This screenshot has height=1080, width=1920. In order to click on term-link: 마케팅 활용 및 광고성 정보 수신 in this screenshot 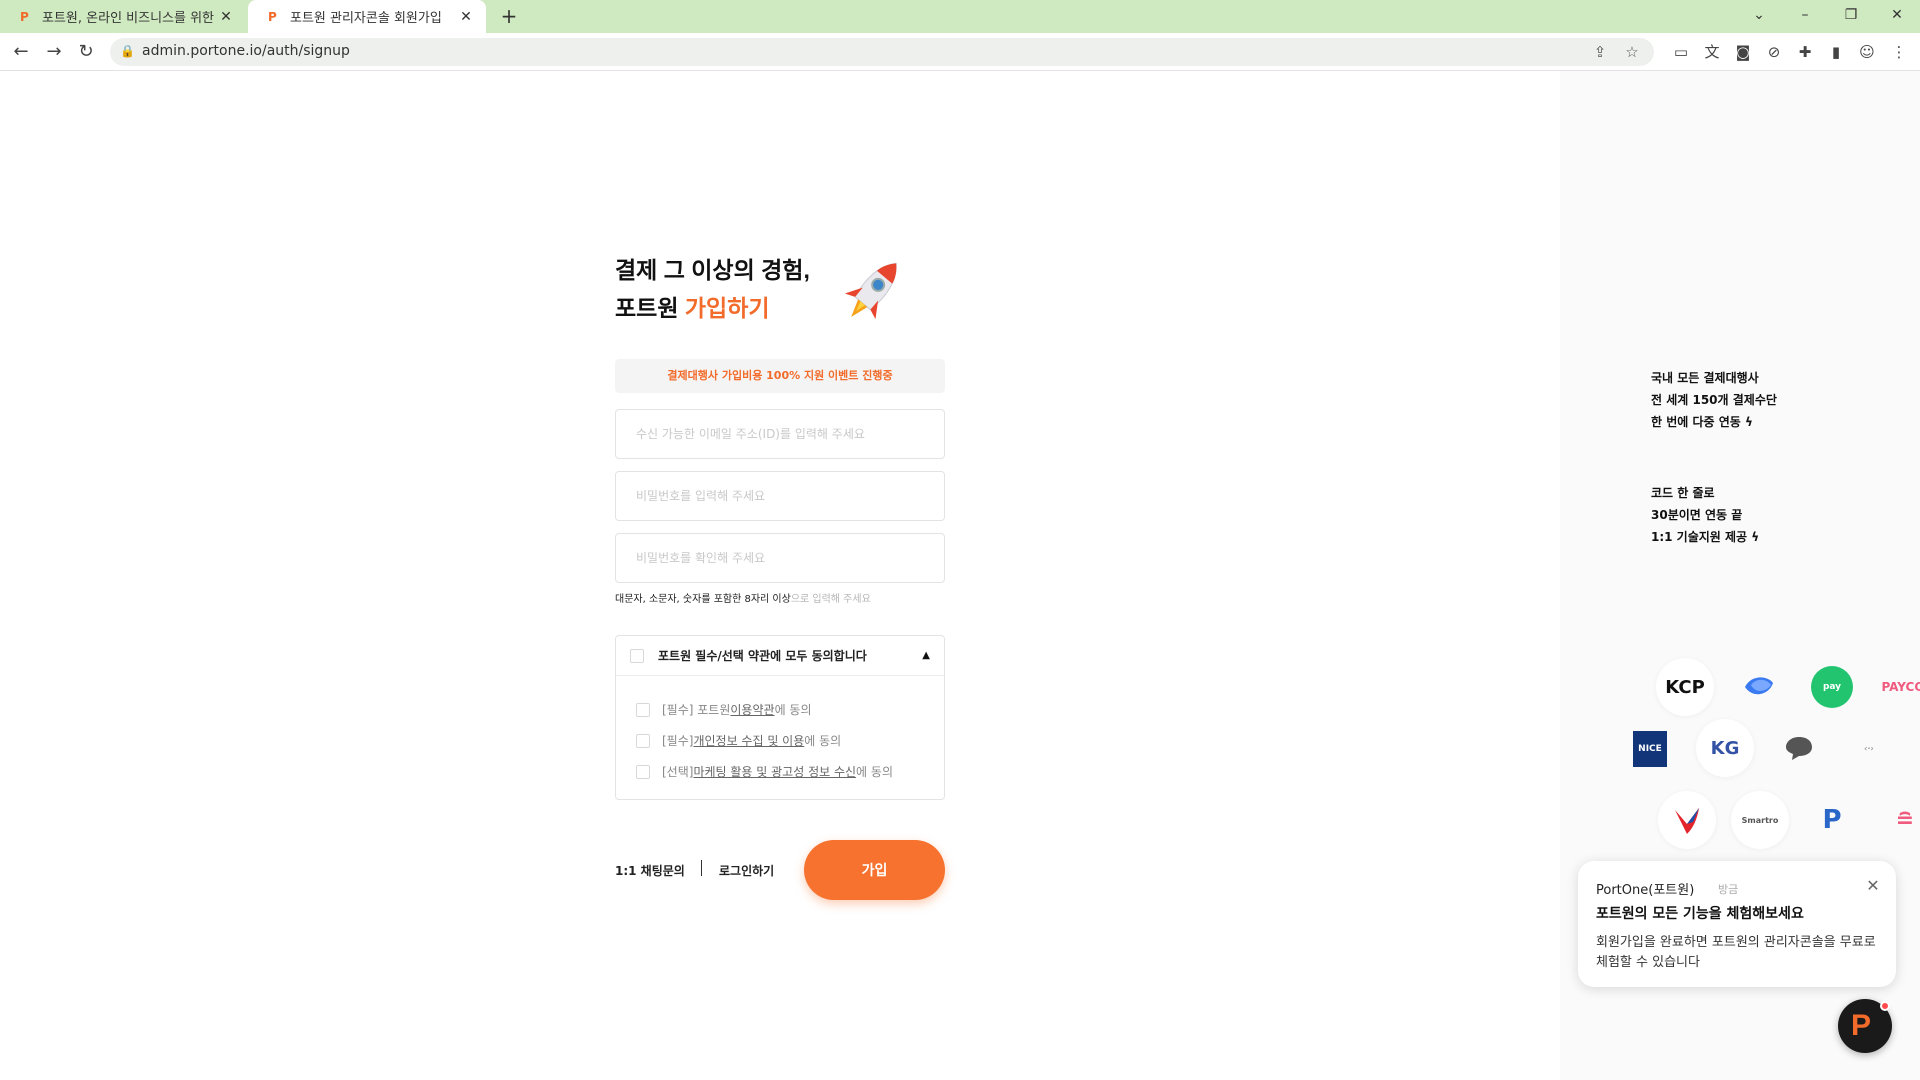, I will do `click(774, 771)`.